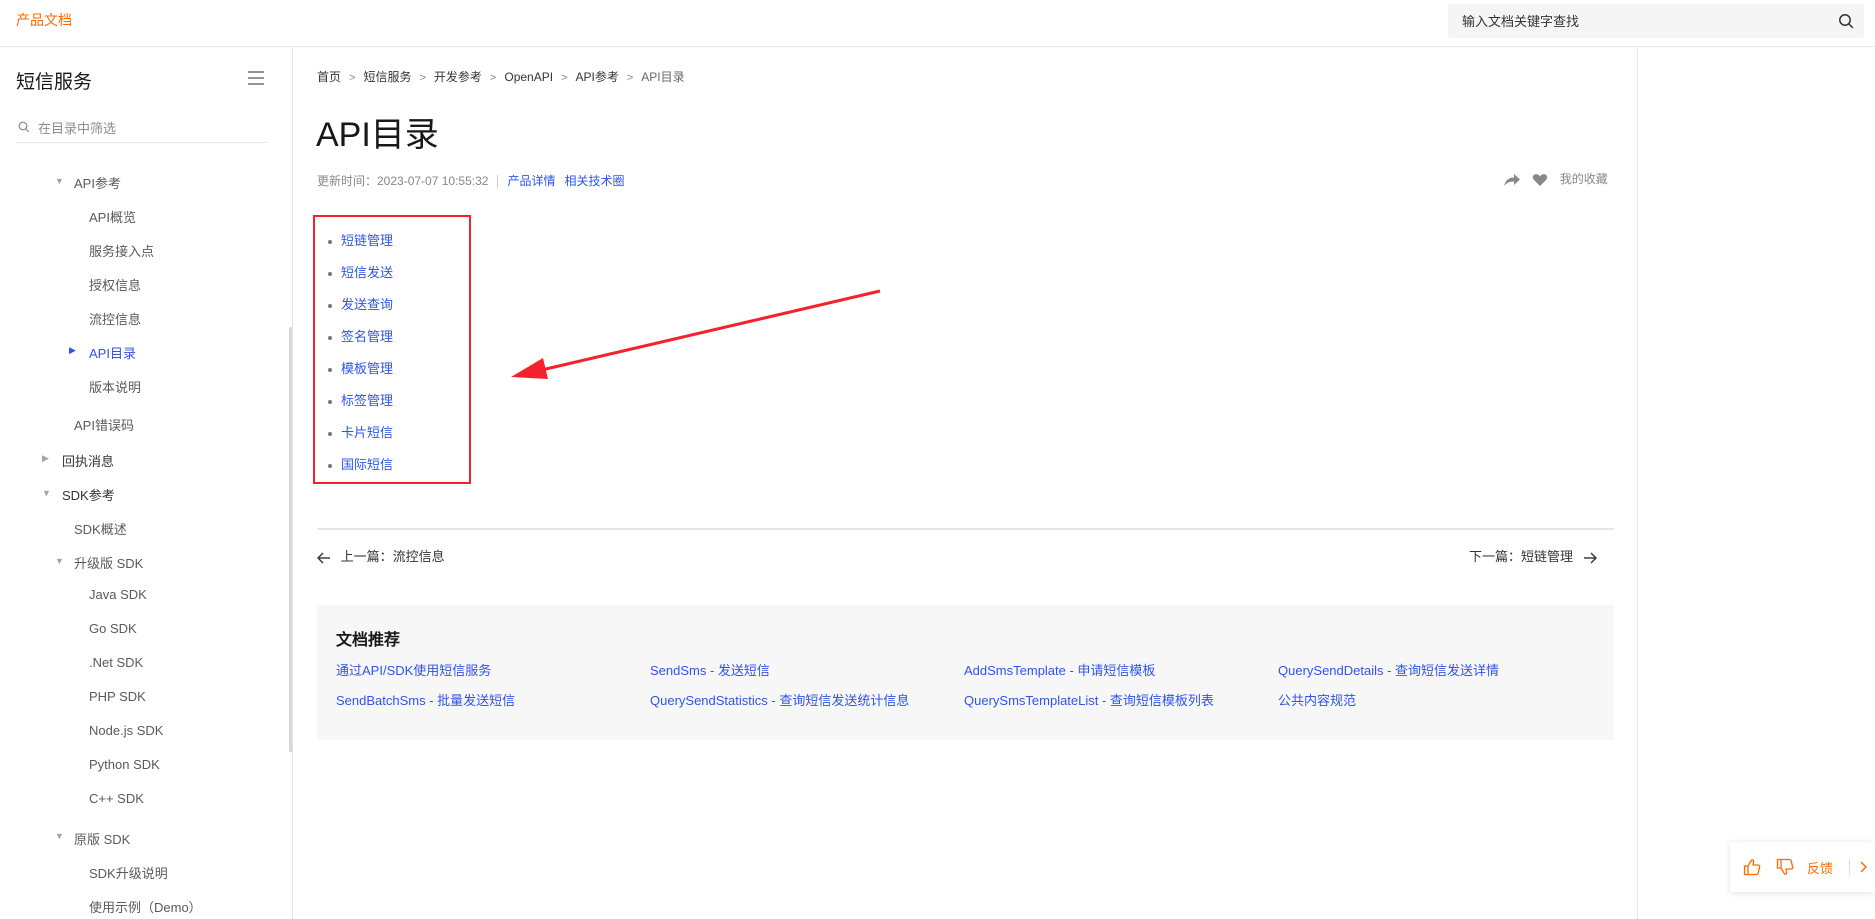 The width and height of the screenshot is (1875, 919). Describe the element at coordinates (112, 216) in the screenshot. I see `sidebar-item-api-overview: API概览` at that location.